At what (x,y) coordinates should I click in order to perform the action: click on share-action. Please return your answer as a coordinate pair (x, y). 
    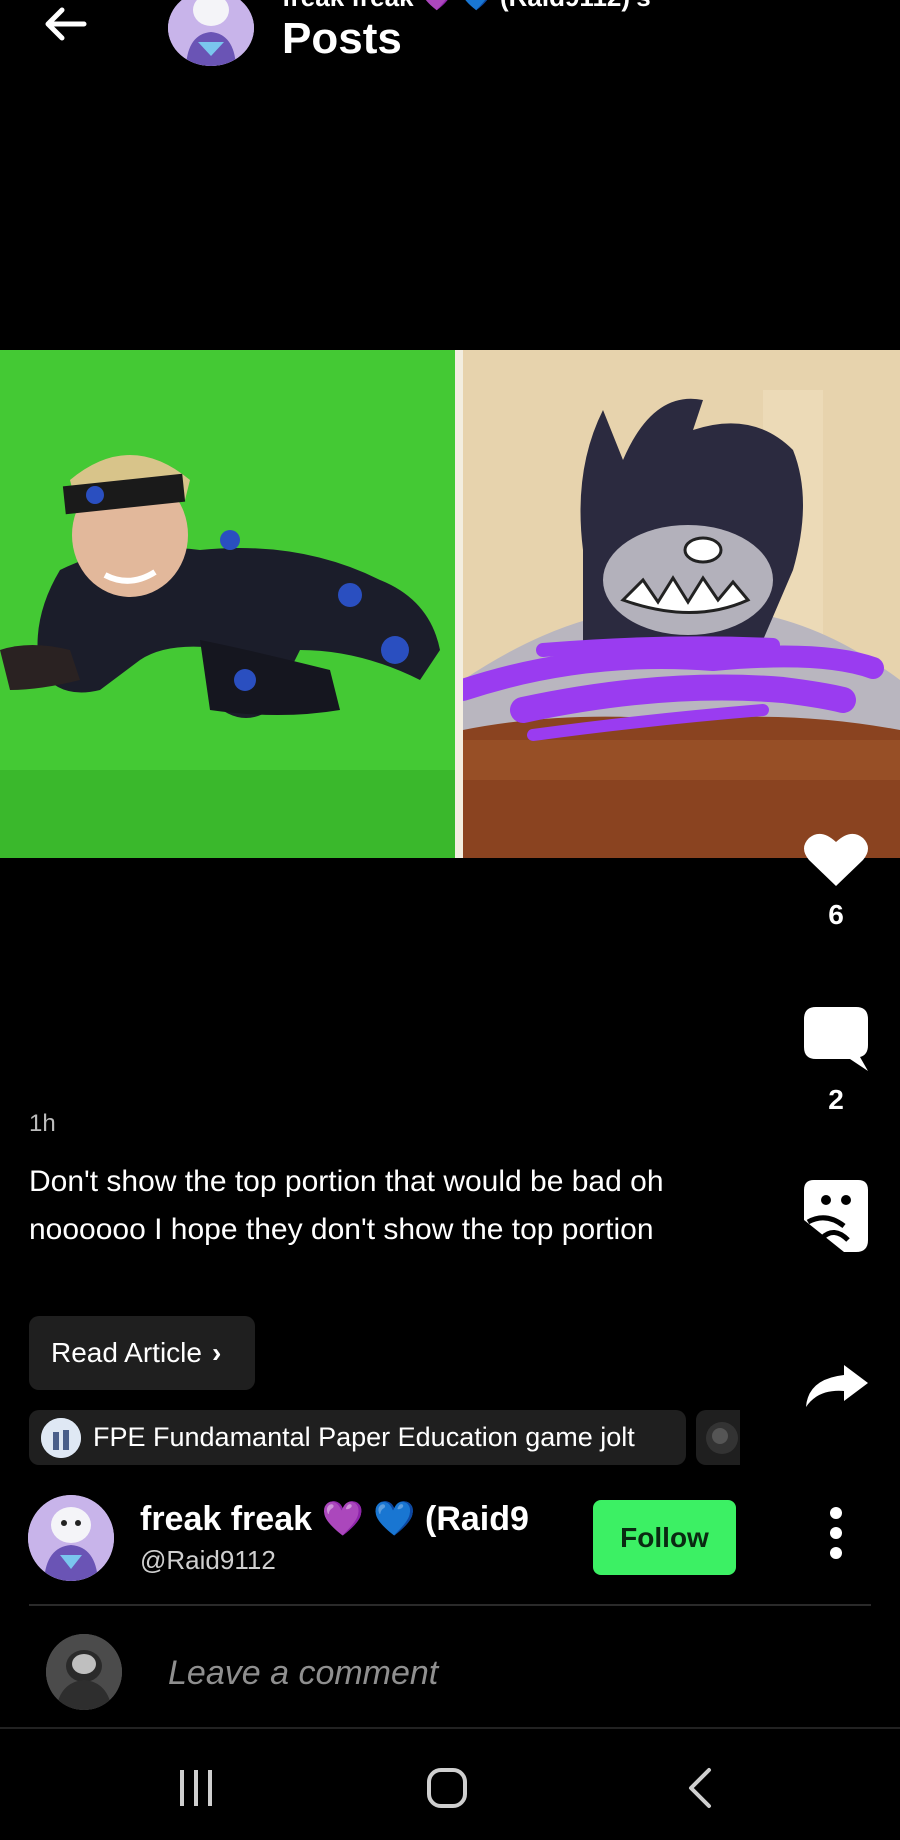
    Looking at the image, I should click on (836, 1389).